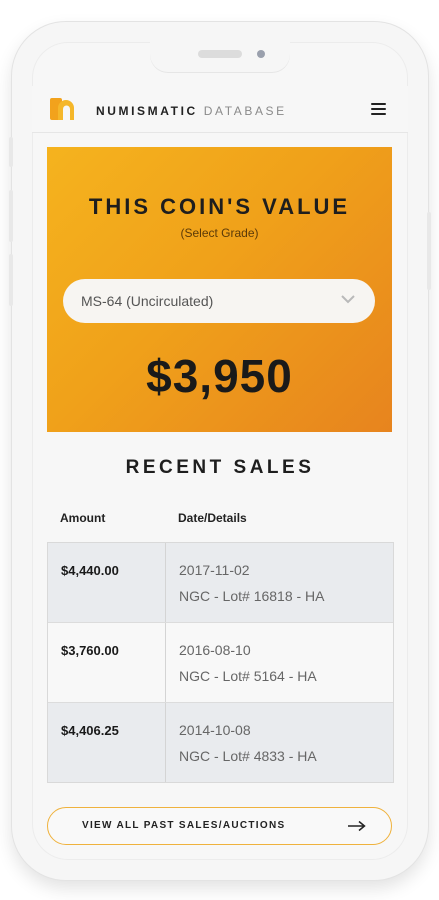 Image resolution: width=439 pixels, height=900 pixels. What do you see at coordinates (220, 54) in the screenshot?
I see `speaker-grille` at bounding box center [220, 54].